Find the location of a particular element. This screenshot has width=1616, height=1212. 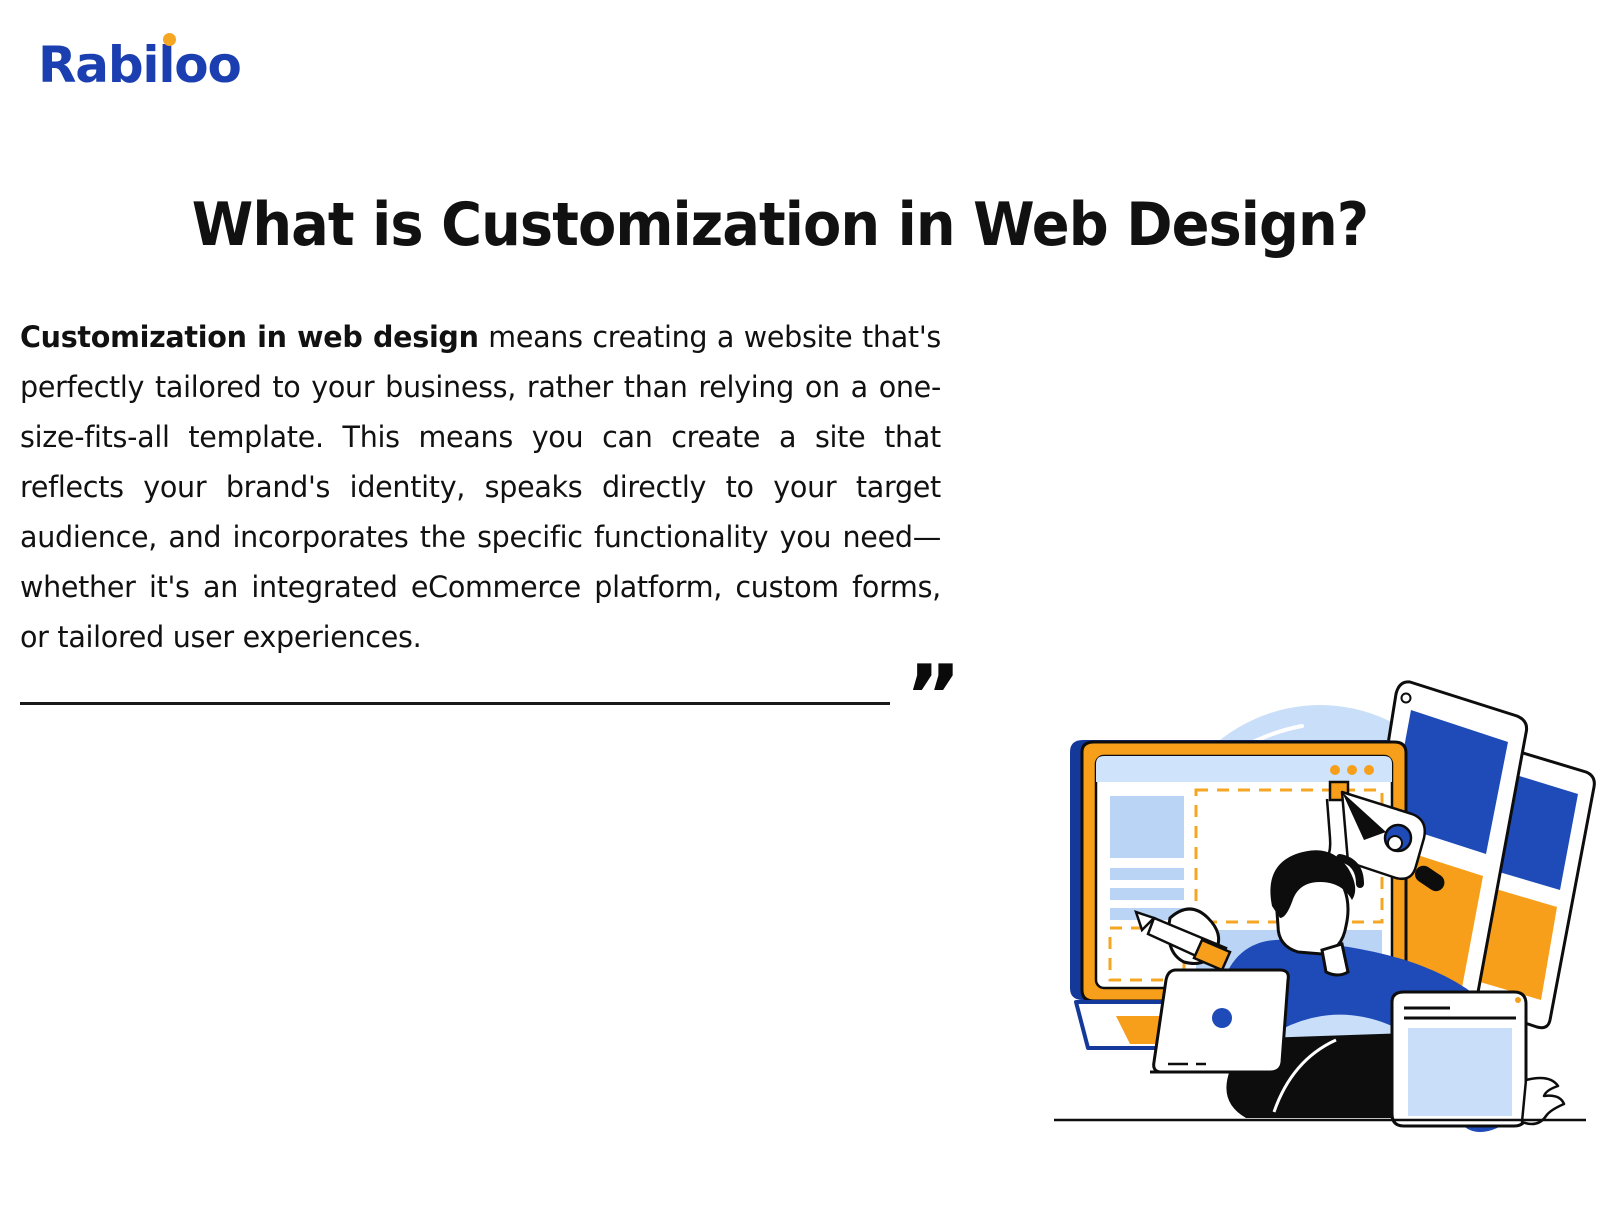

divider is located at coordinates (455, 703).